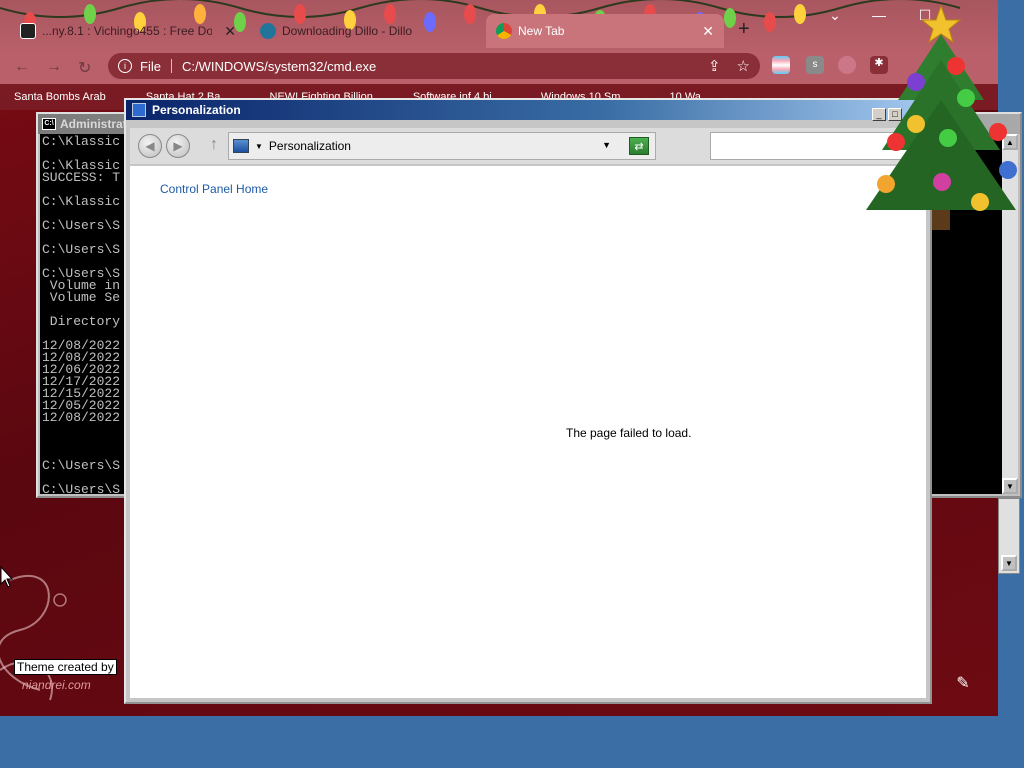 Image resolution: width=1024 pixels, height=768 pixels. What do you see at coordinates (744, 29) in the screenshot?
I see `new-tab-button: +` at bounding box center [744, 29].